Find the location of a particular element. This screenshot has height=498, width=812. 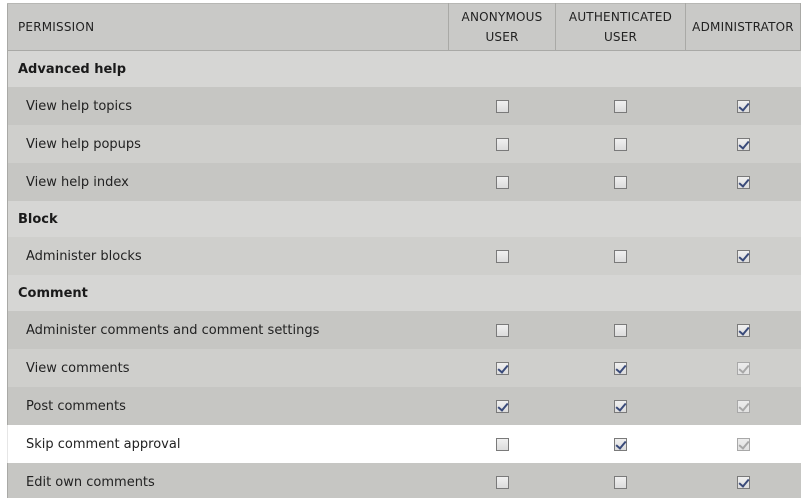

module-name: Advanced help is located at coordinates (404, 68).